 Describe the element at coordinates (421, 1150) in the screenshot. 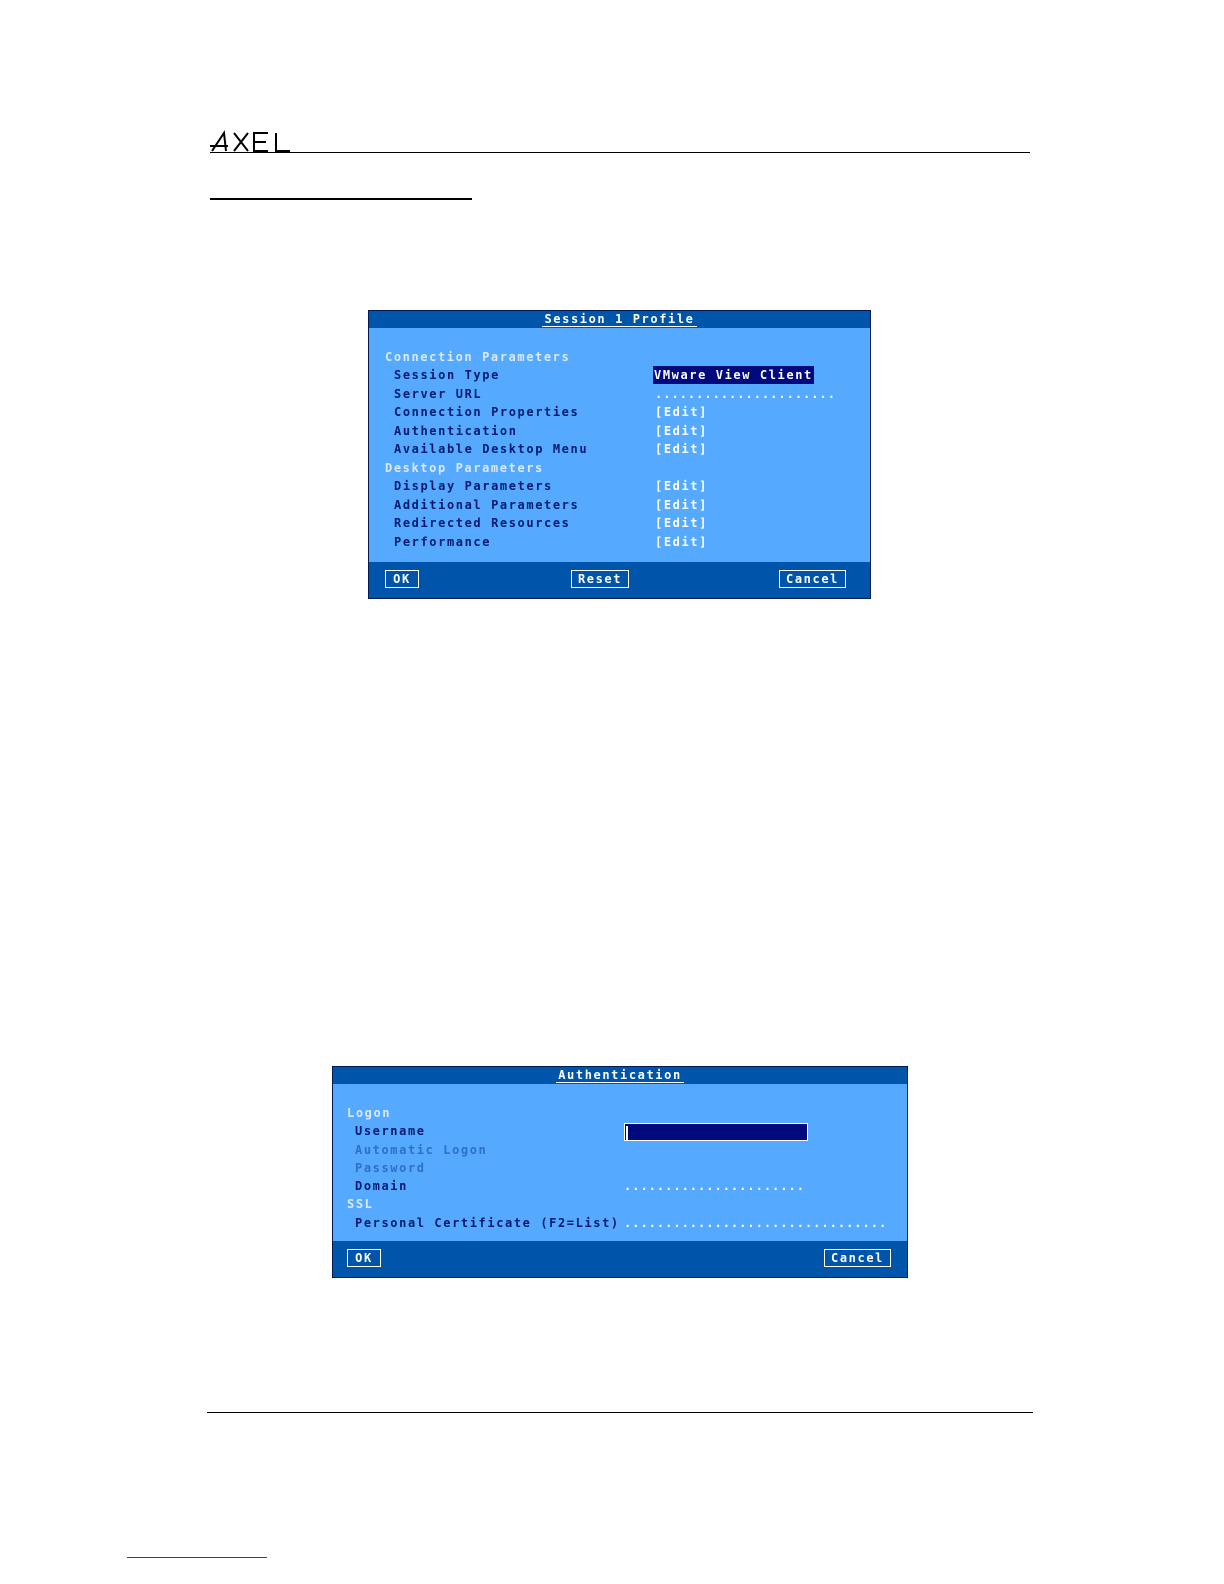

I see `automatic-logon-label: Automatic Logon` at that location.